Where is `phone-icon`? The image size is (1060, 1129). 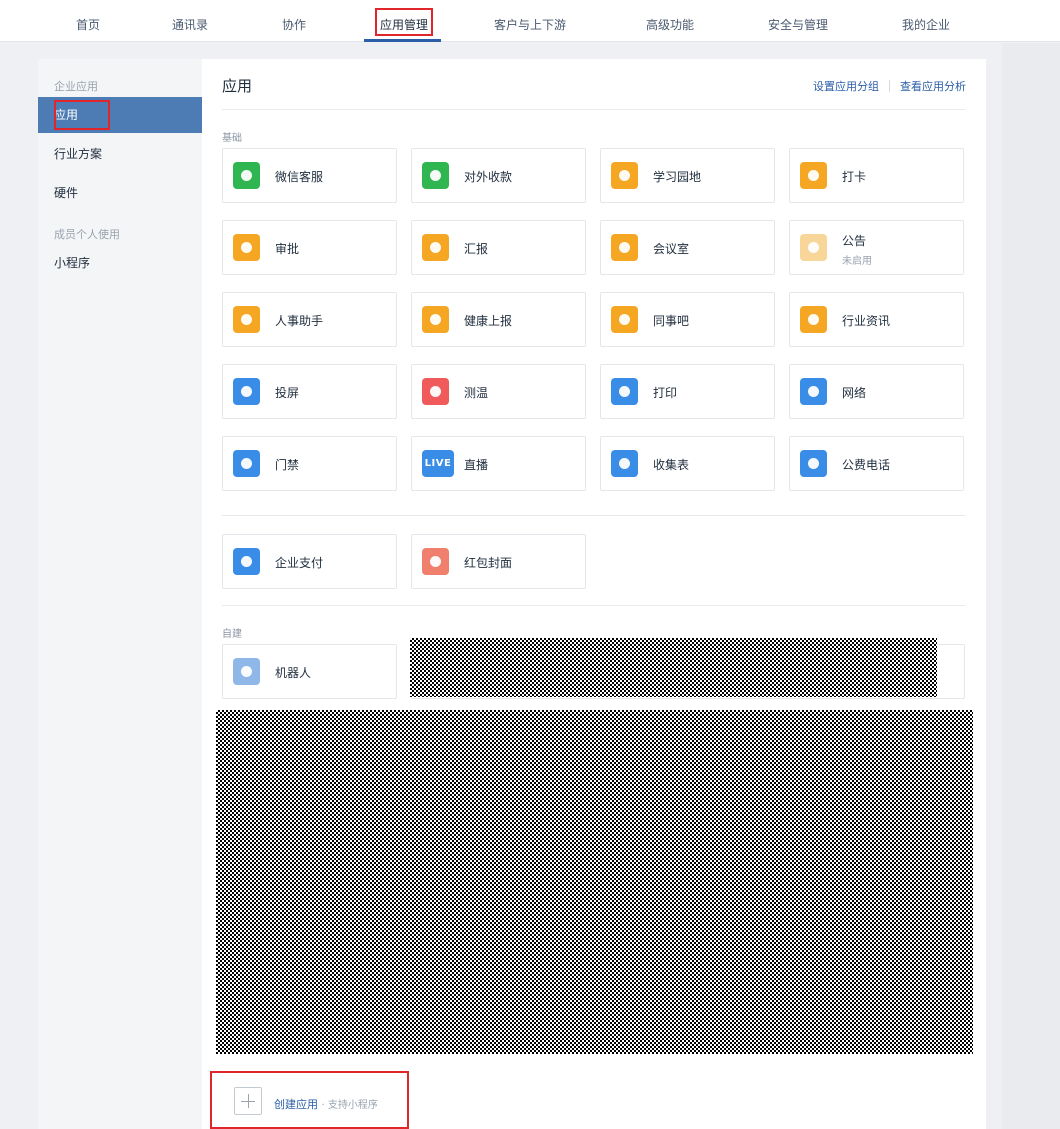
phone-icon is located at coordinates (813, 463).